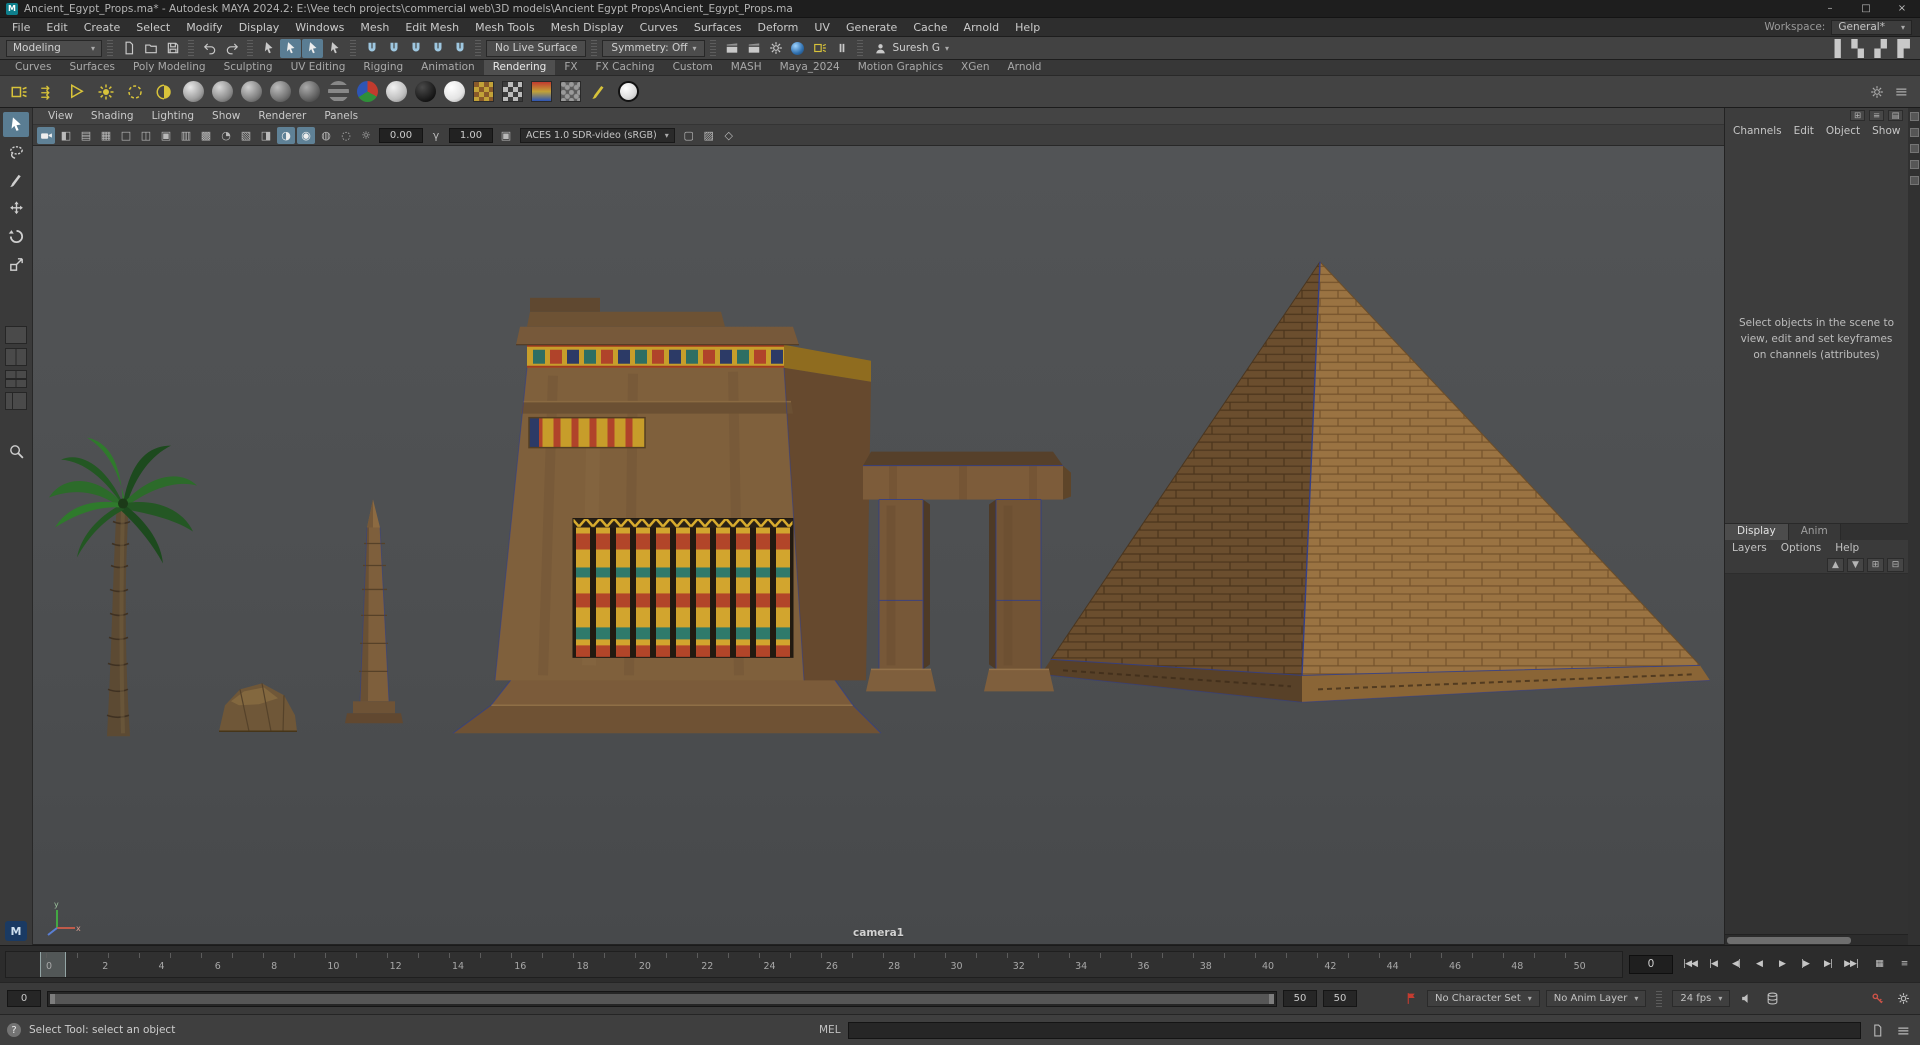  Describe the element at coordinates (1877, 1030) in the screenshot. I see `script-editor-icon` at that location.